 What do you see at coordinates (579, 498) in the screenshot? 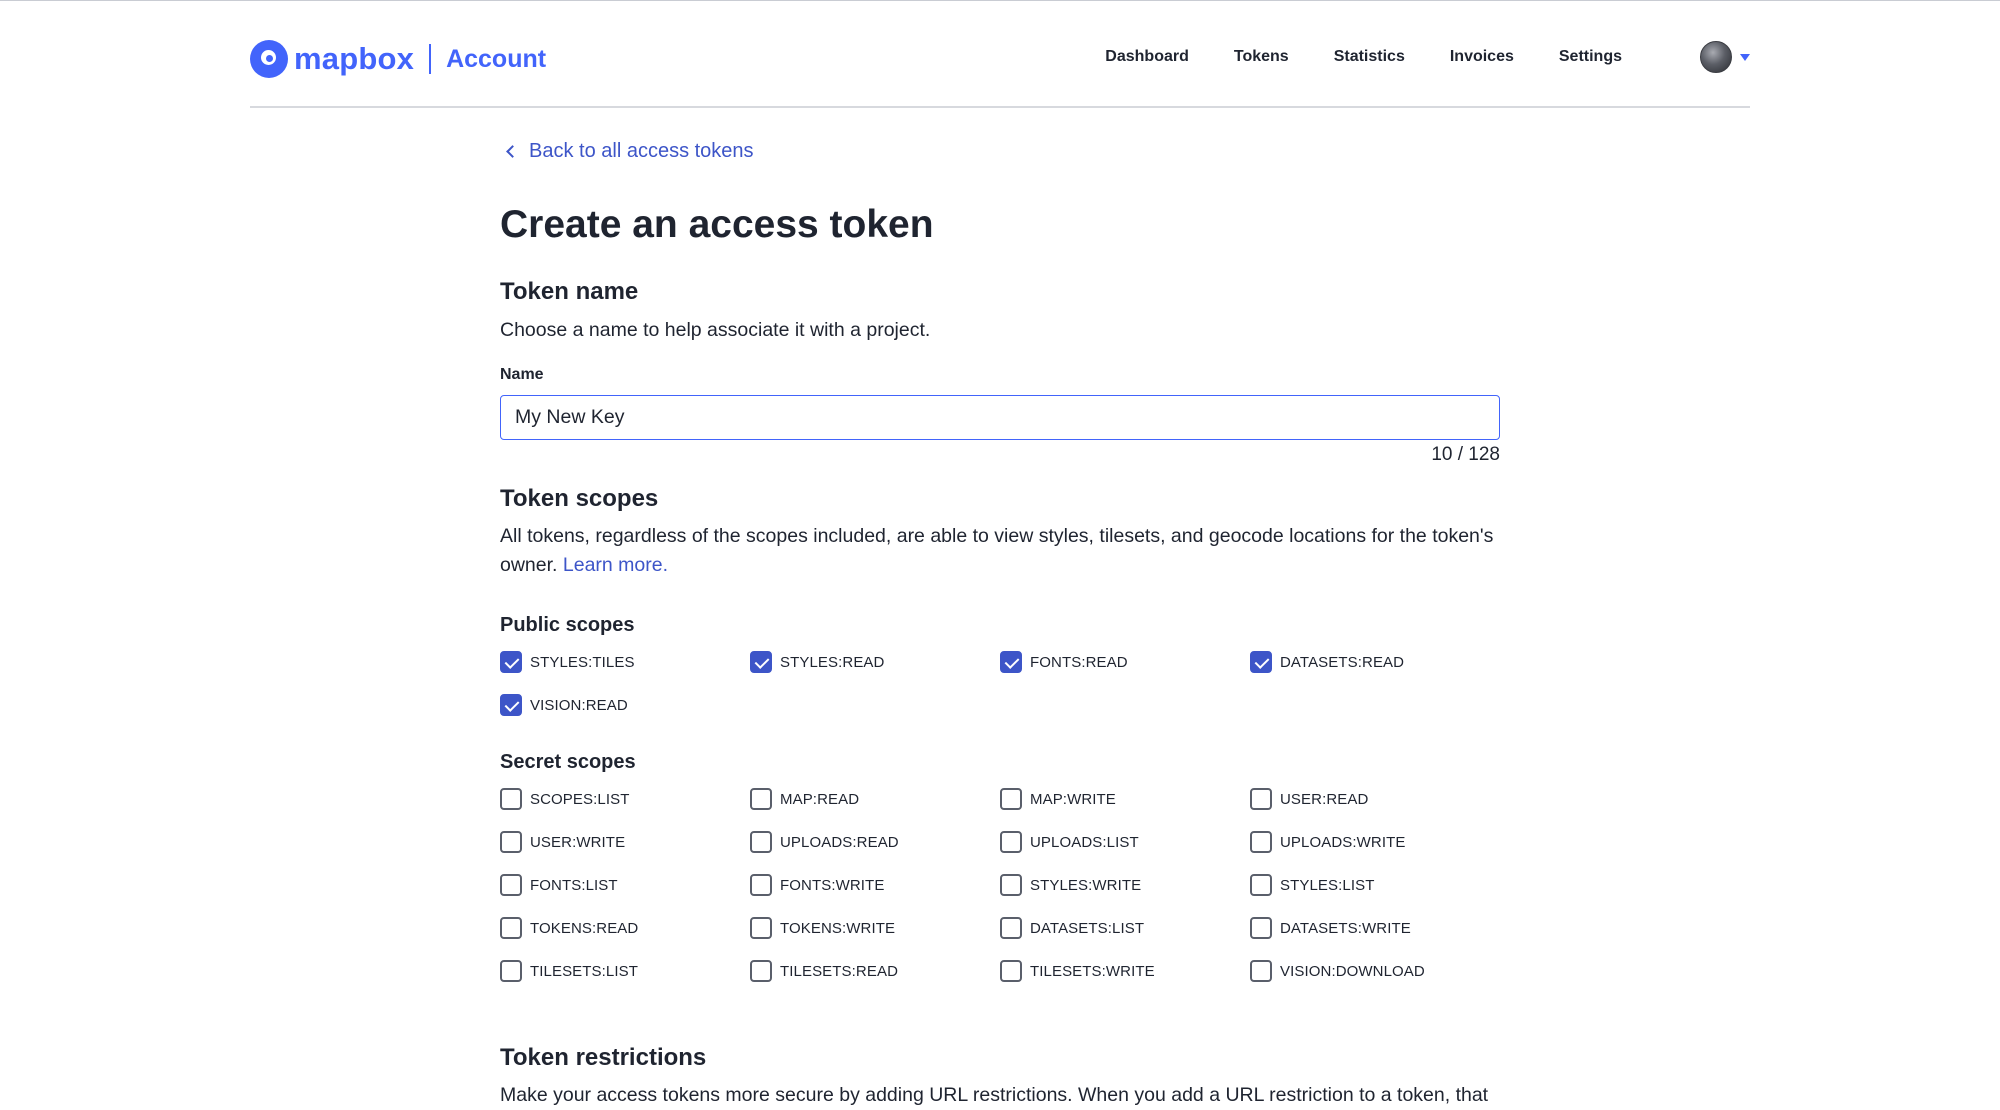
I see `token-scopes-title: Token scopes` at bounding box center [579, 498].